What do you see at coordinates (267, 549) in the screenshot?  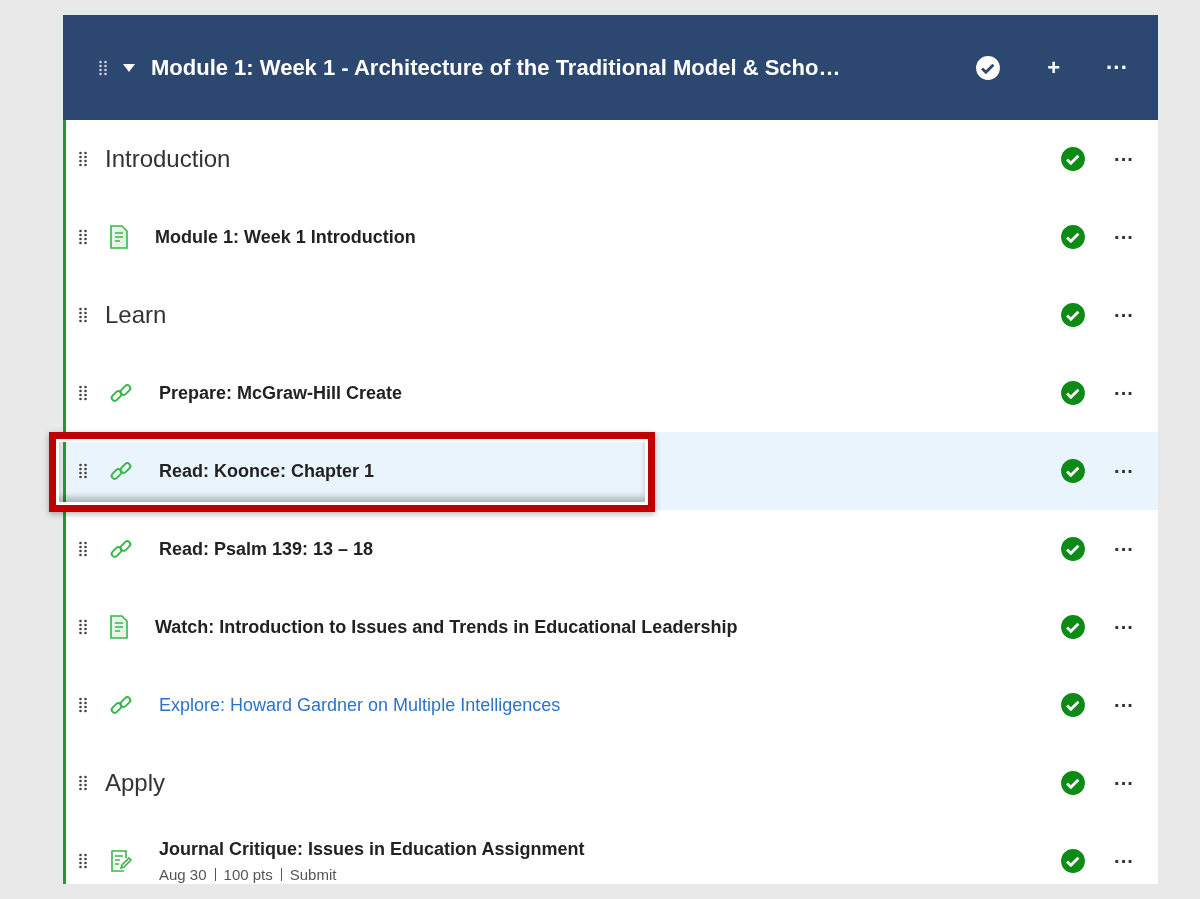 I see `item-title: Read: Psalm 139: 13 – 18` at bounding box center [267, 549].